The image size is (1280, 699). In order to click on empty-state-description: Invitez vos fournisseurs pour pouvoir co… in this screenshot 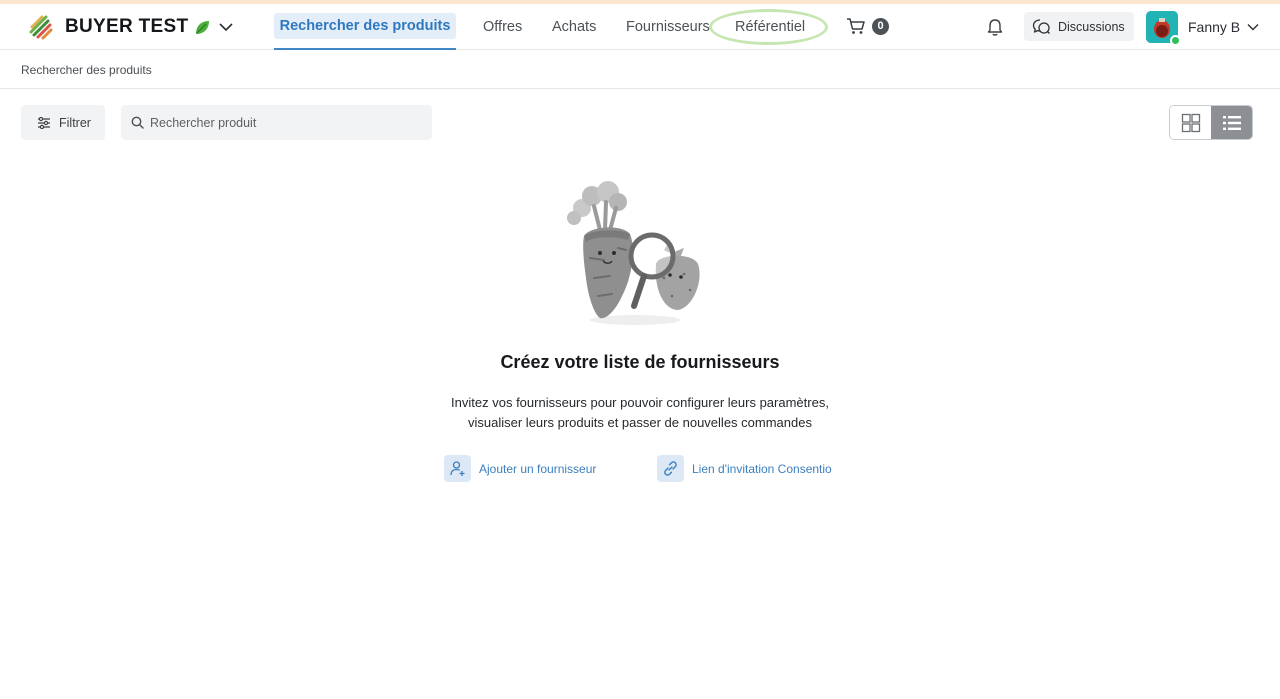, I will do `click(640, 413)`.